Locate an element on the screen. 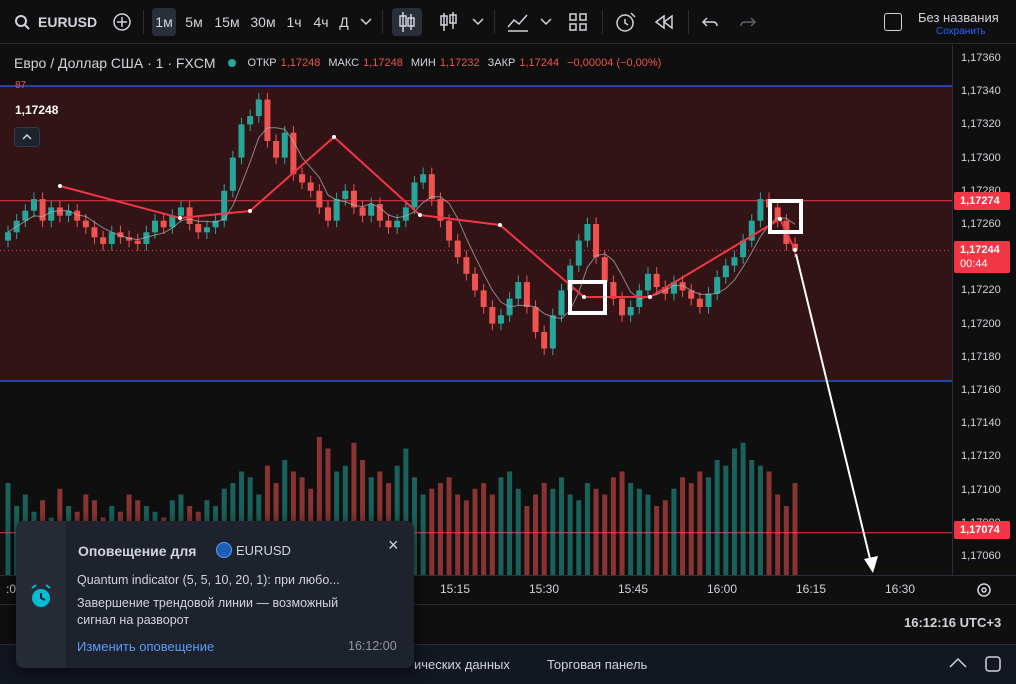  time-label-1530: 15:30 is located at coordinates (544, 589).